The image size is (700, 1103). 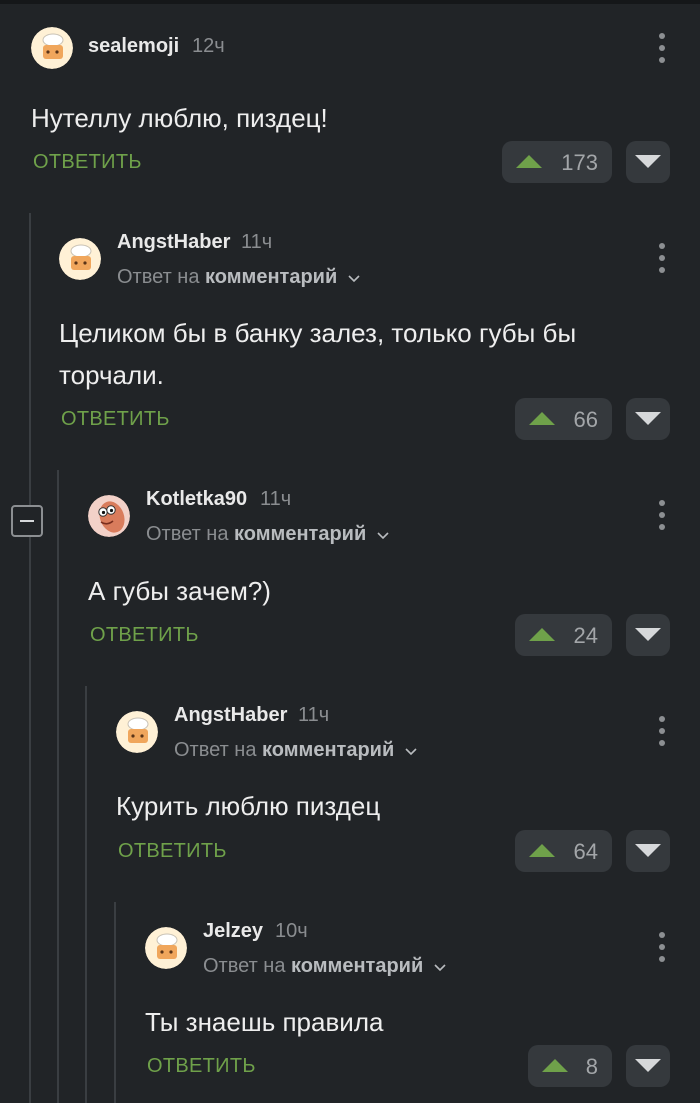 What do you see at coordinates (579, 162) in the screenshot?
I see `vote-count: 173` at bounding box center [579, 162].